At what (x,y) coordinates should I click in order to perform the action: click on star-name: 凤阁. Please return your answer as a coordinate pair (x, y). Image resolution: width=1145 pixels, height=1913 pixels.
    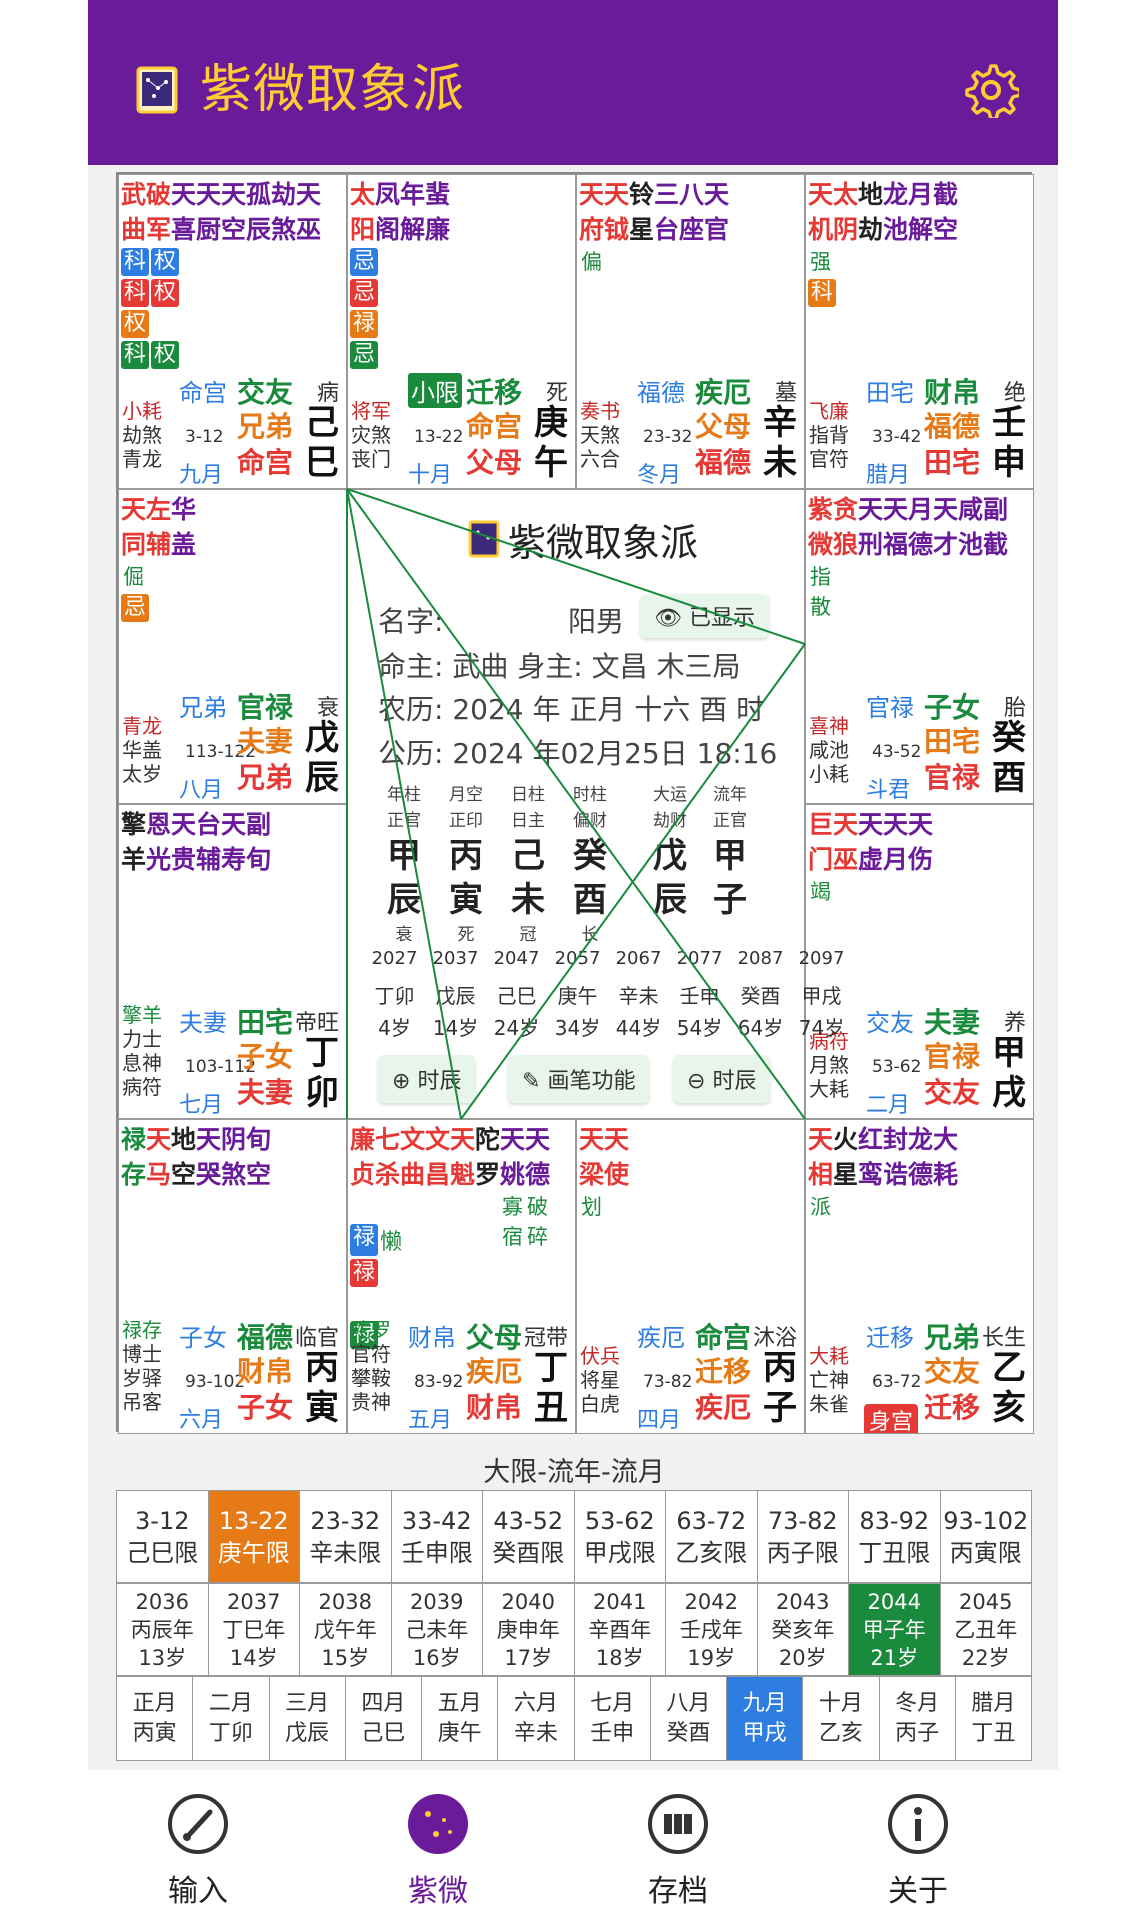
    Looking at the image, I should click on (387, 212).